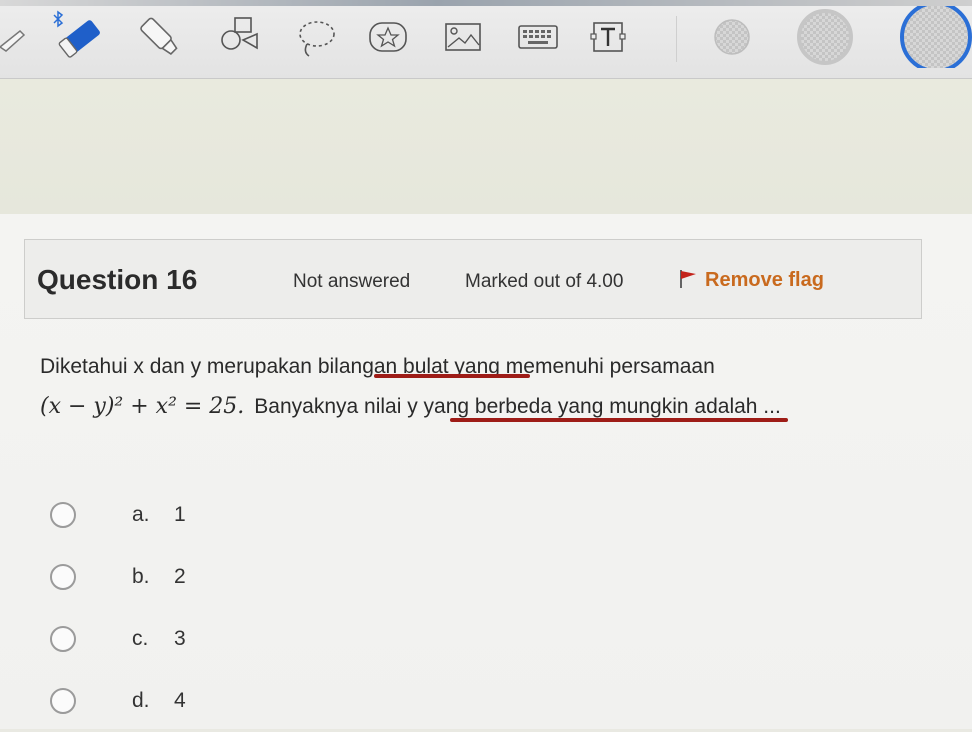 This screenshot has height=732, width=972. Describe the element at coordinates (180, 700) in the screenshot. I see `option-value: 4` at that location.